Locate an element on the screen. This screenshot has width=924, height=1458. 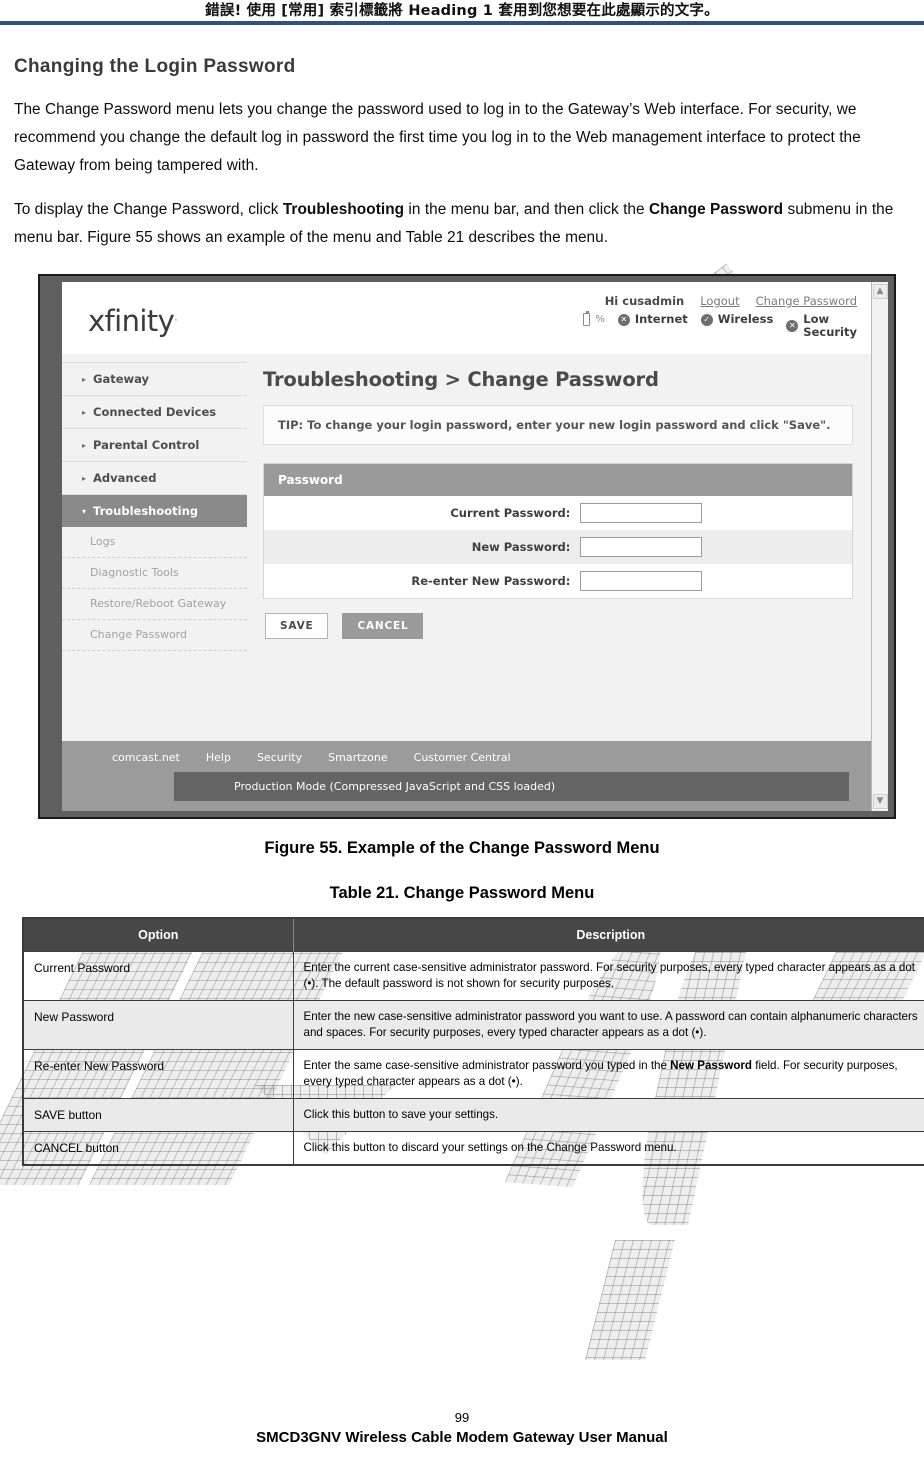
security-label-line1: Low is located at coordinates (816, 319).